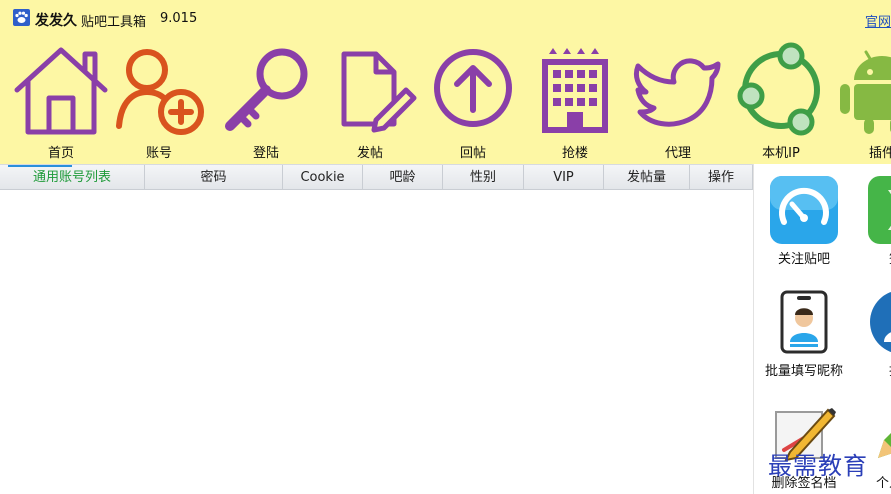  I want to click on toolbar-account-label: 账号, so click(158, 153).